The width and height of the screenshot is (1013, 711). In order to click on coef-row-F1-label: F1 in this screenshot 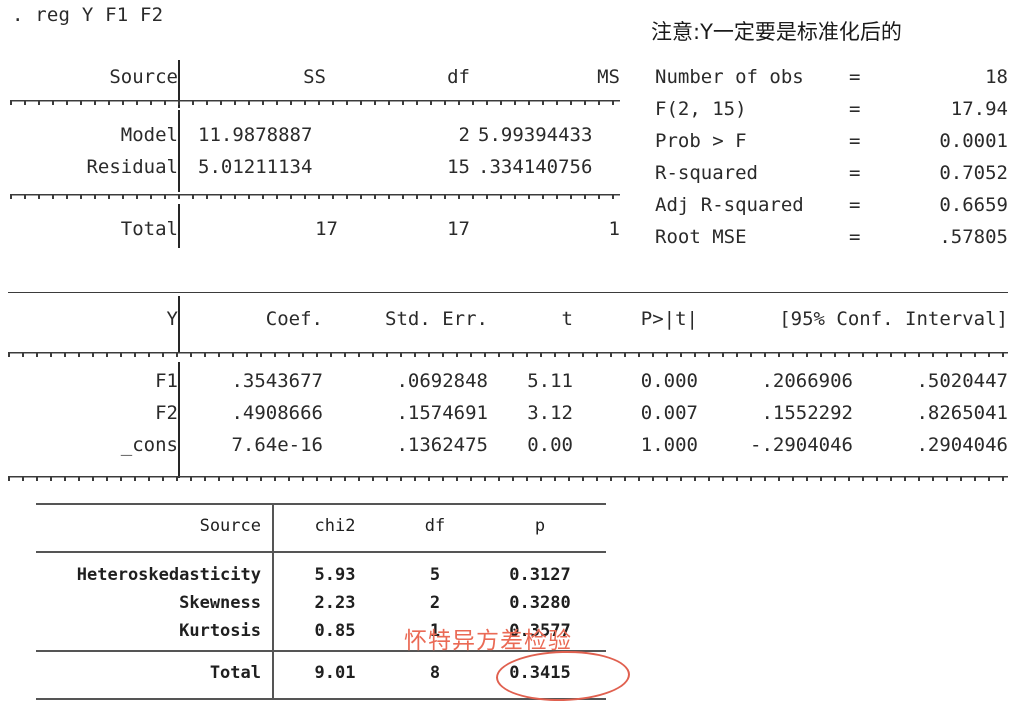, I will do `click(166, 381)`.